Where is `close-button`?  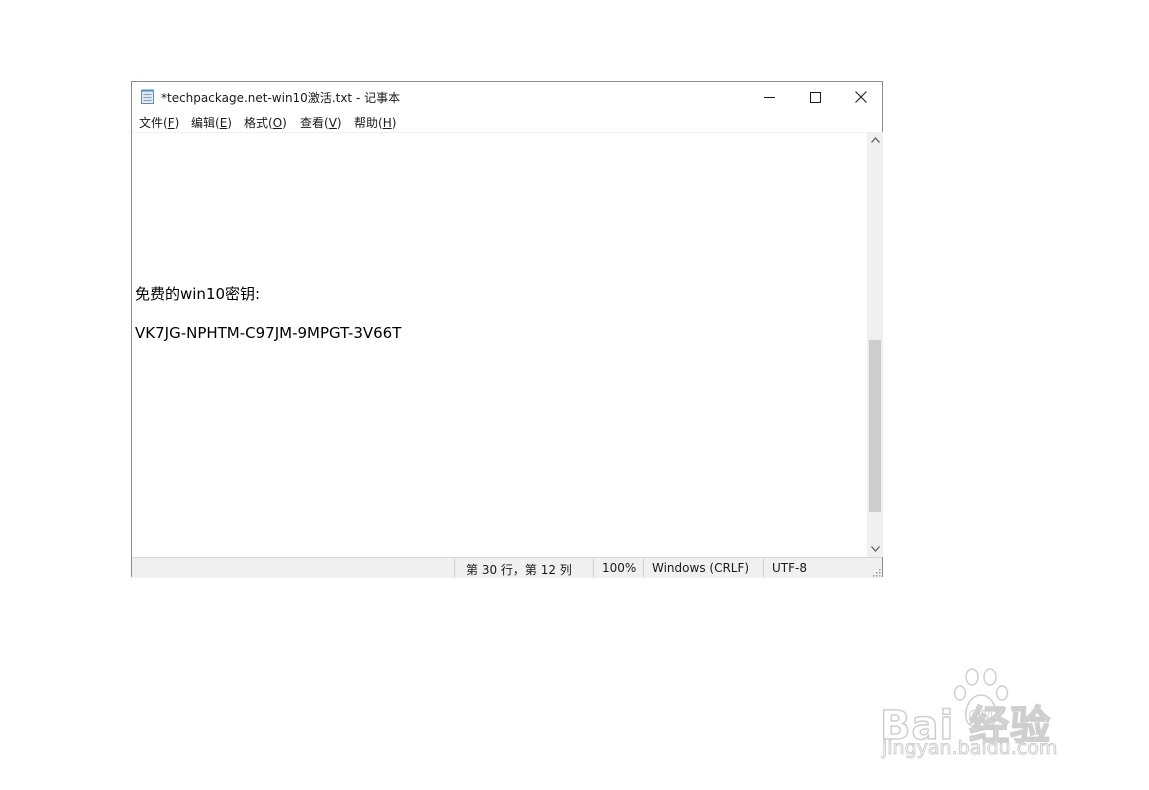
close-button is located at coordinates (861, 97).